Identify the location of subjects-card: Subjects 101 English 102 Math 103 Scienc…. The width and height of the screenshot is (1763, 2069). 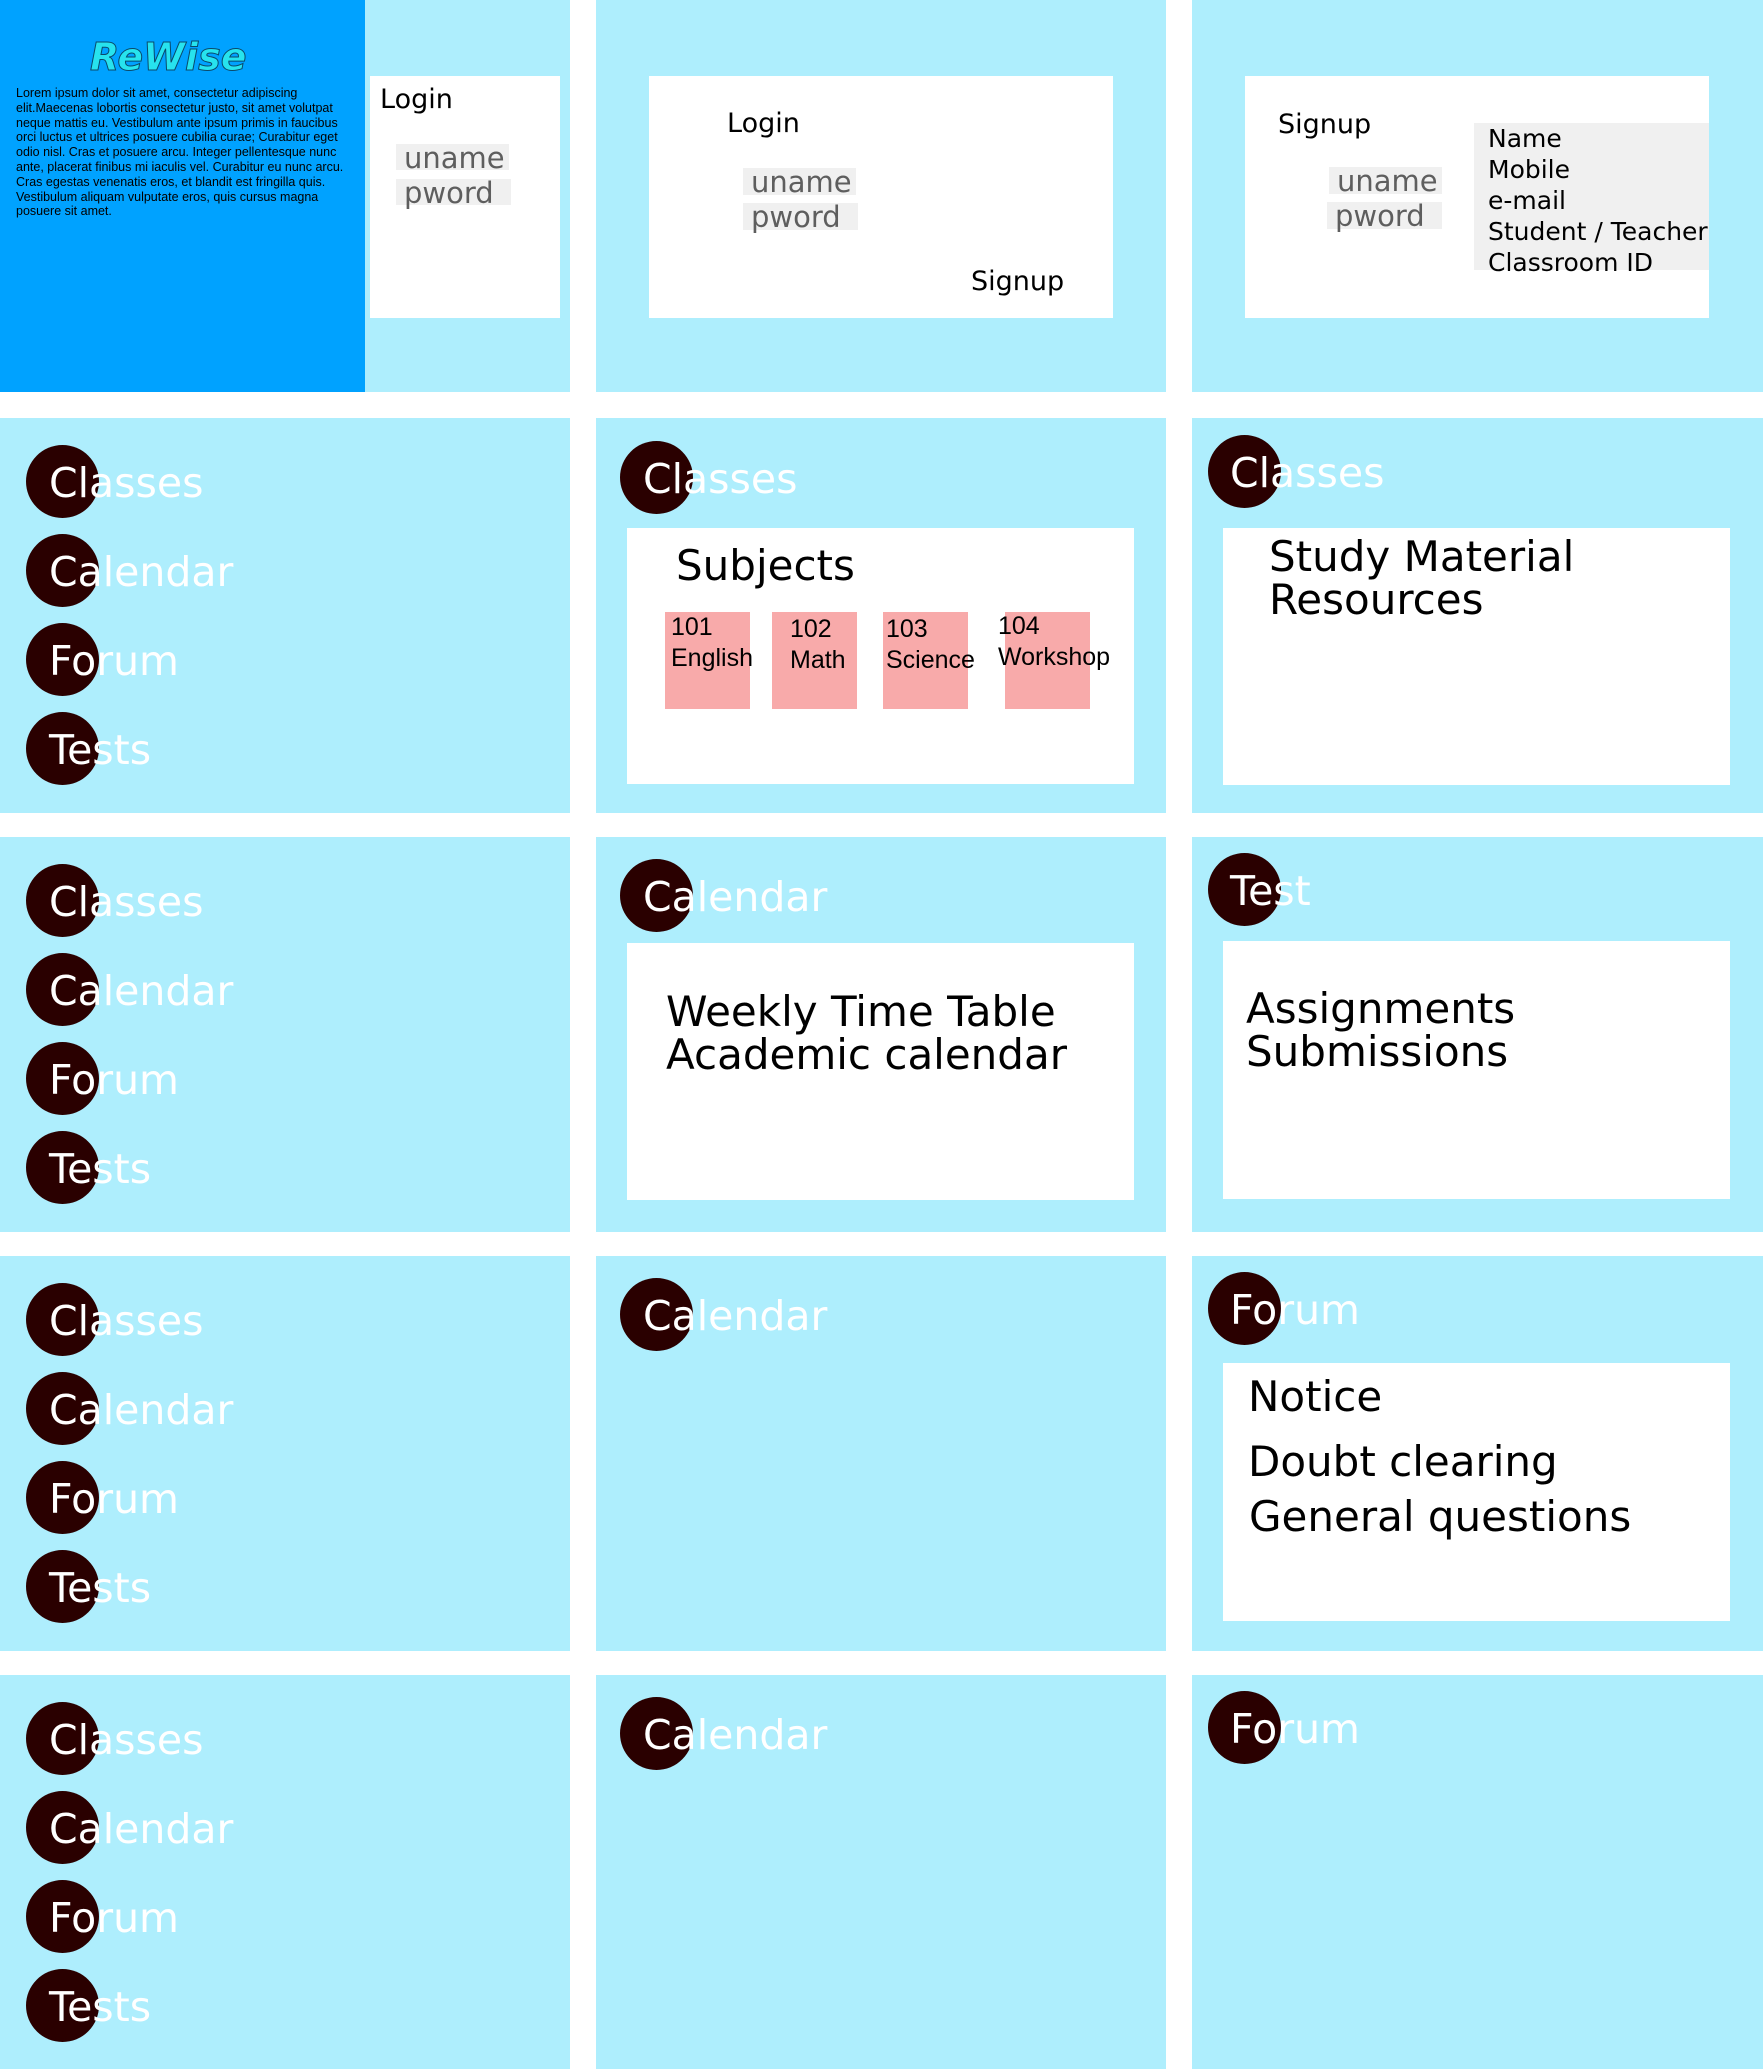
(880, 656).